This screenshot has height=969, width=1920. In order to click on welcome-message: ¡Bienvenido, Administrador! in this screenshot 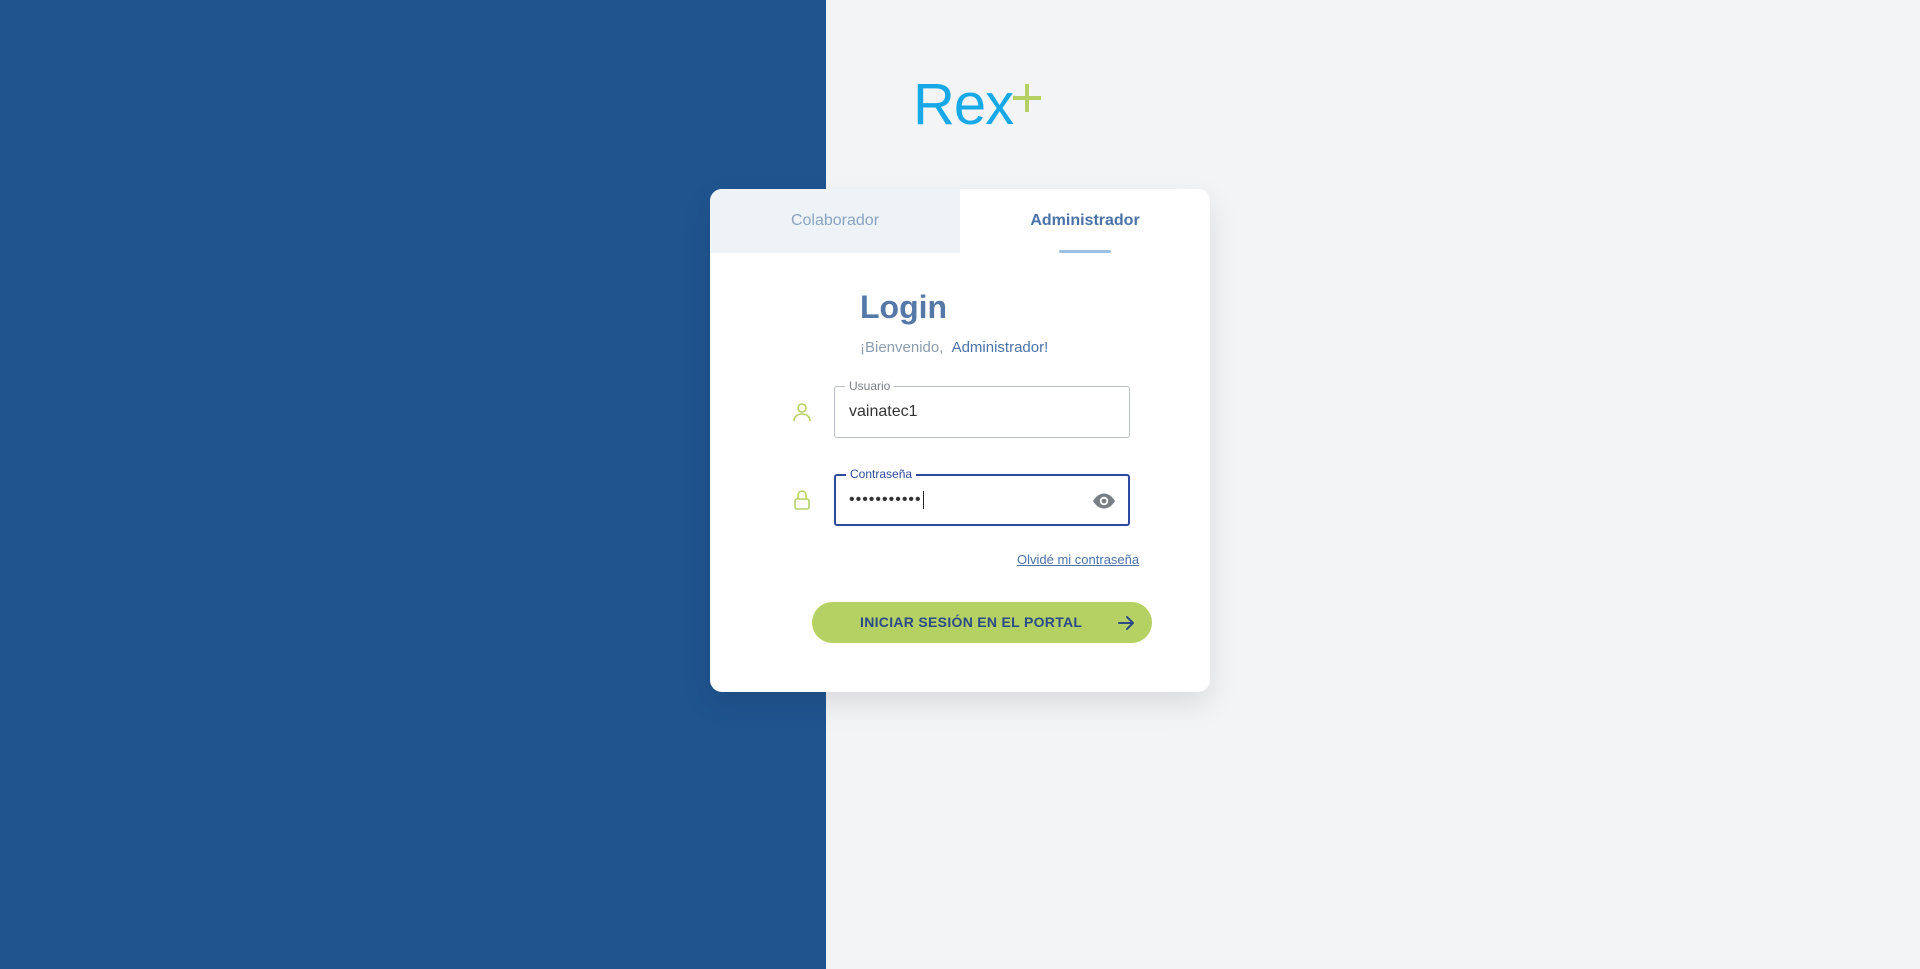, I will do `click(954, 347)`.